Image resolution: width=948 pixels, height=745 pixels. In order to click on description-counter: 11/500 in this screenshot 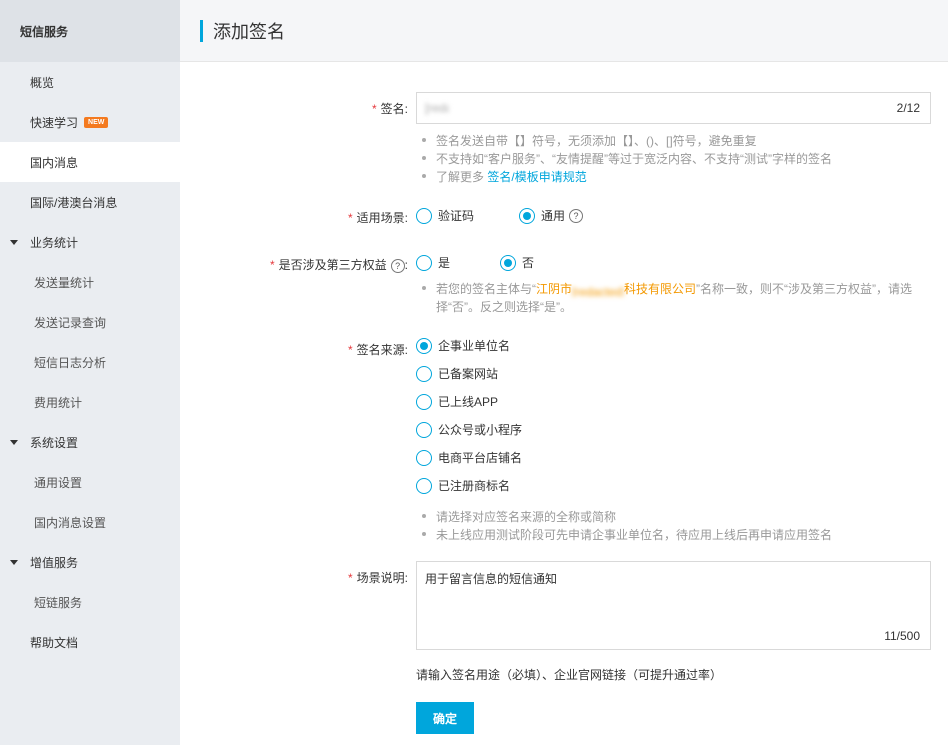, I will do `click(902, 636)`.